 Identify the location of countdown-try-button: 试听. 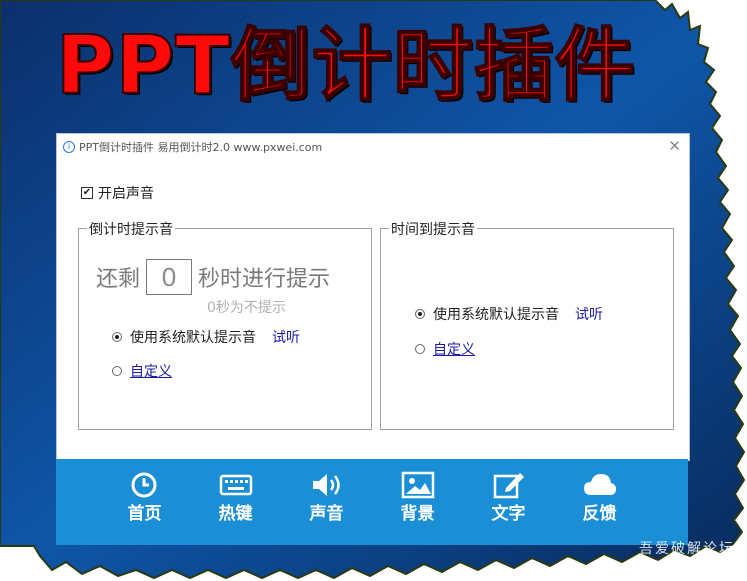
(286, 337).